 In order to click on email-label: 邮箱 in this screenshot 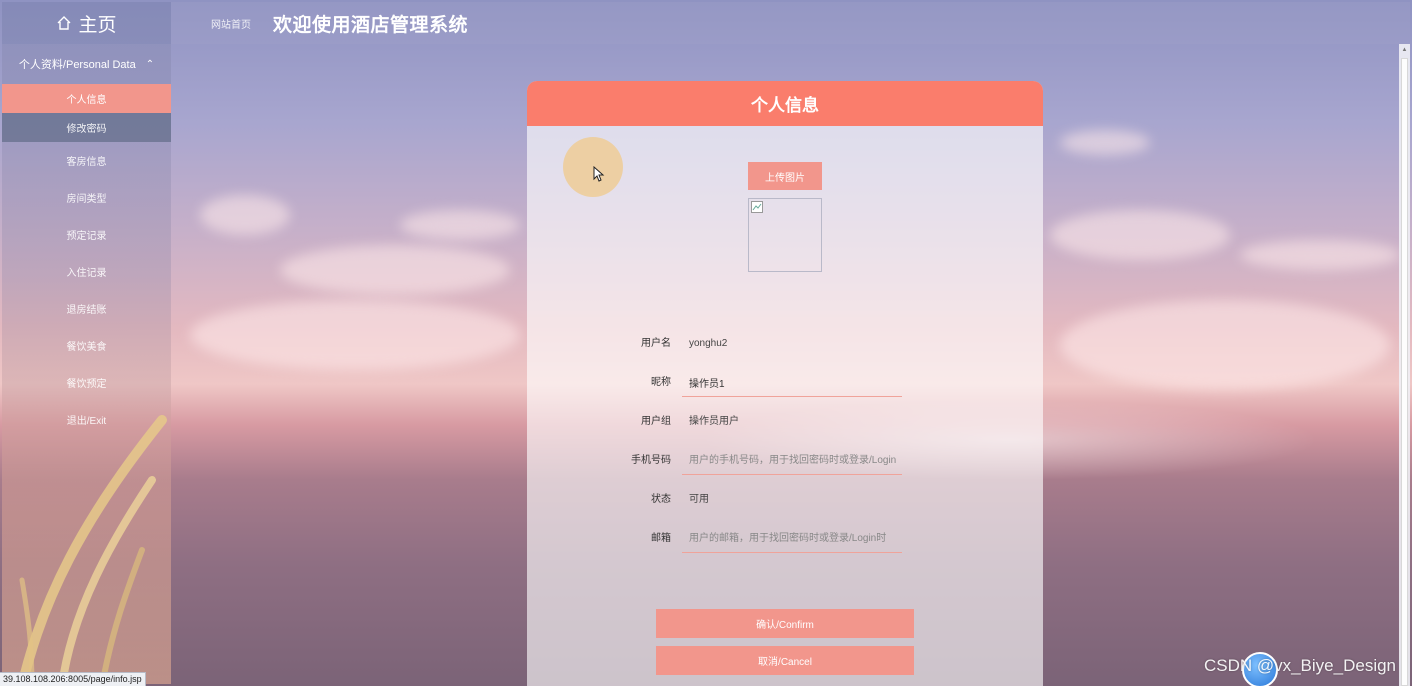, I will do `click(661, 538)`.